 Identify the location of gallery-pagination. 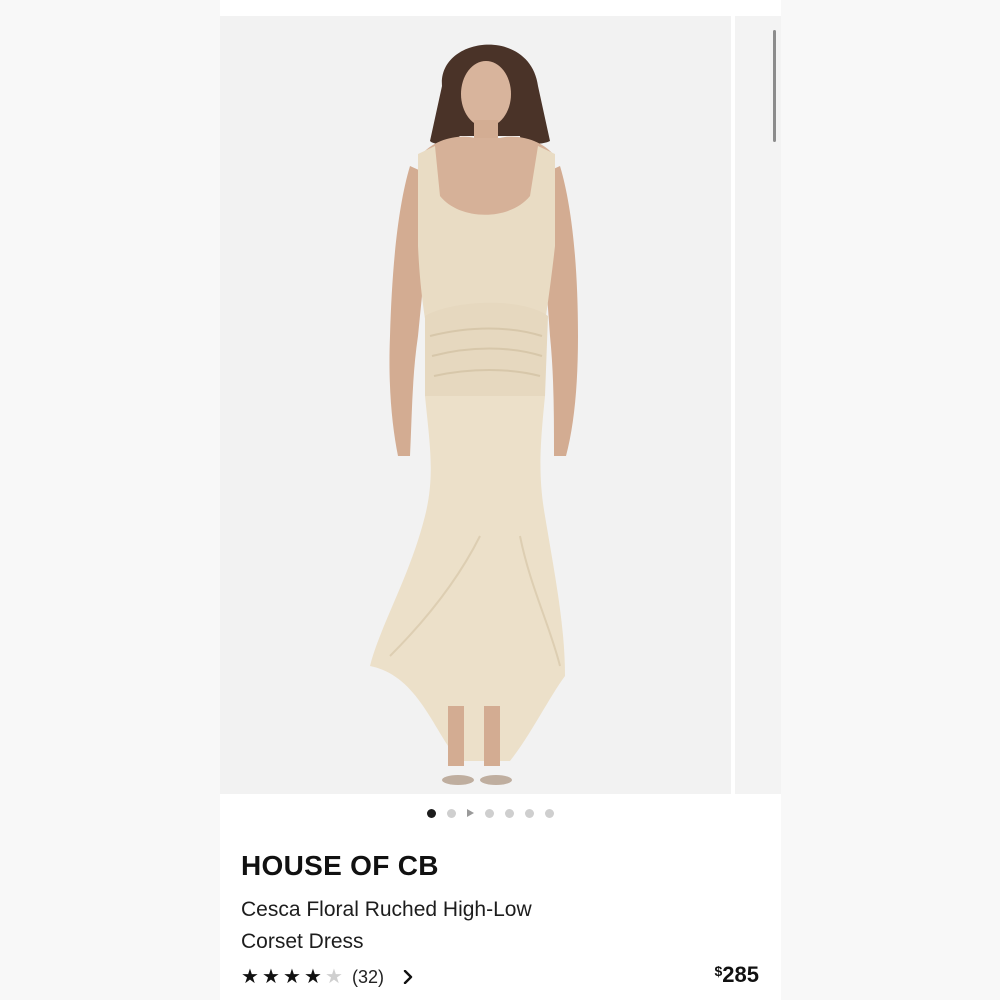
(500, 813).